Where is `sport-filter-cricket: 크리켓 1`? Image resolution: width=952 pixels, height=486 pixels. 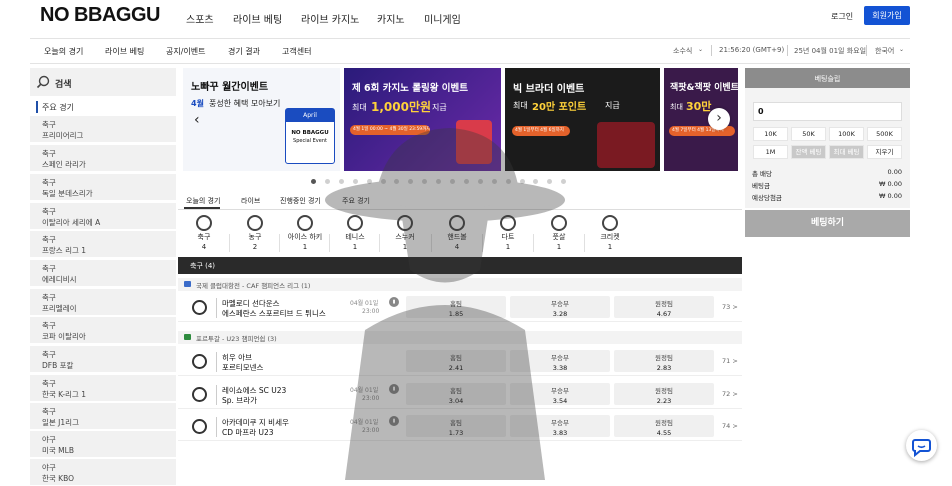 sport-filter-cricket: 크리켓 1 is located at coordinates (610, 233).